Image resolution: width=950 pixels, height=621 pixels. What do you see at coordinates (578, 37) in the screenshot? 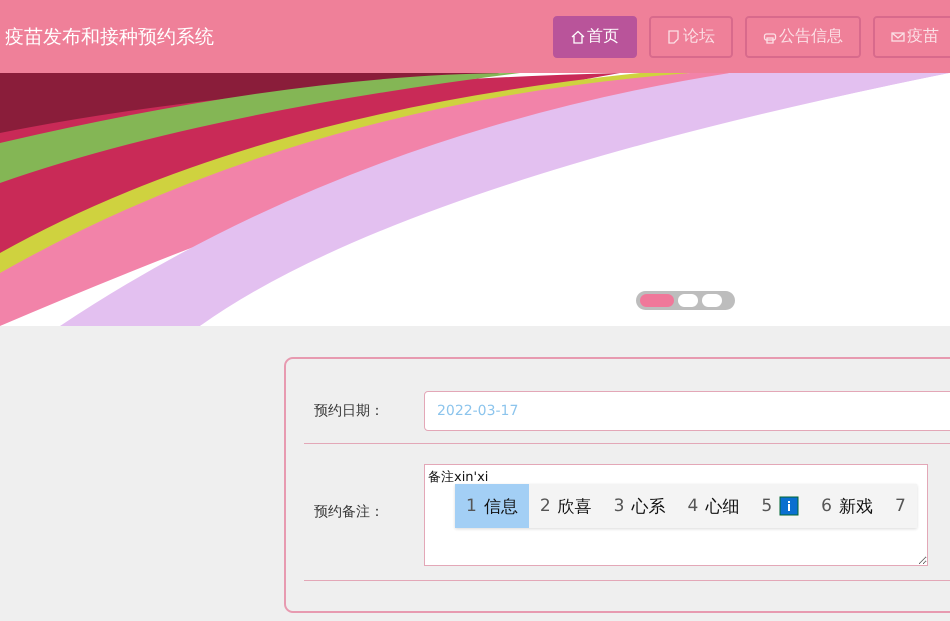
I see `home-icon` at bounding box center [578, 37].